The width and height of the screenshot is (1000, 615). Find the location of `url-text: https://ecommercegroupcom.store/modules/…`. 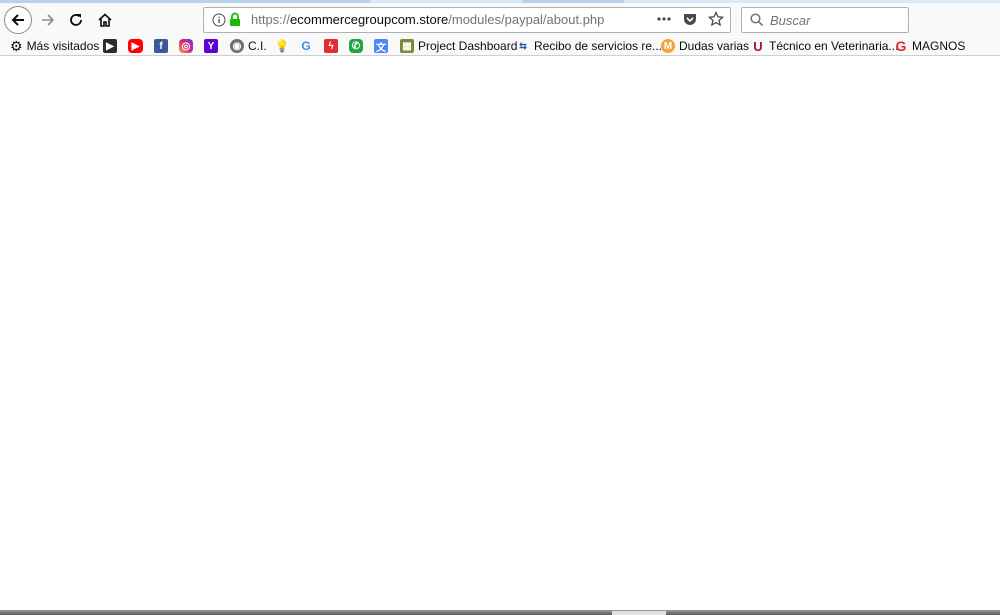

url-text: https://ecommercegroupcom.store/modules/… is located at coordinates (427, 19).